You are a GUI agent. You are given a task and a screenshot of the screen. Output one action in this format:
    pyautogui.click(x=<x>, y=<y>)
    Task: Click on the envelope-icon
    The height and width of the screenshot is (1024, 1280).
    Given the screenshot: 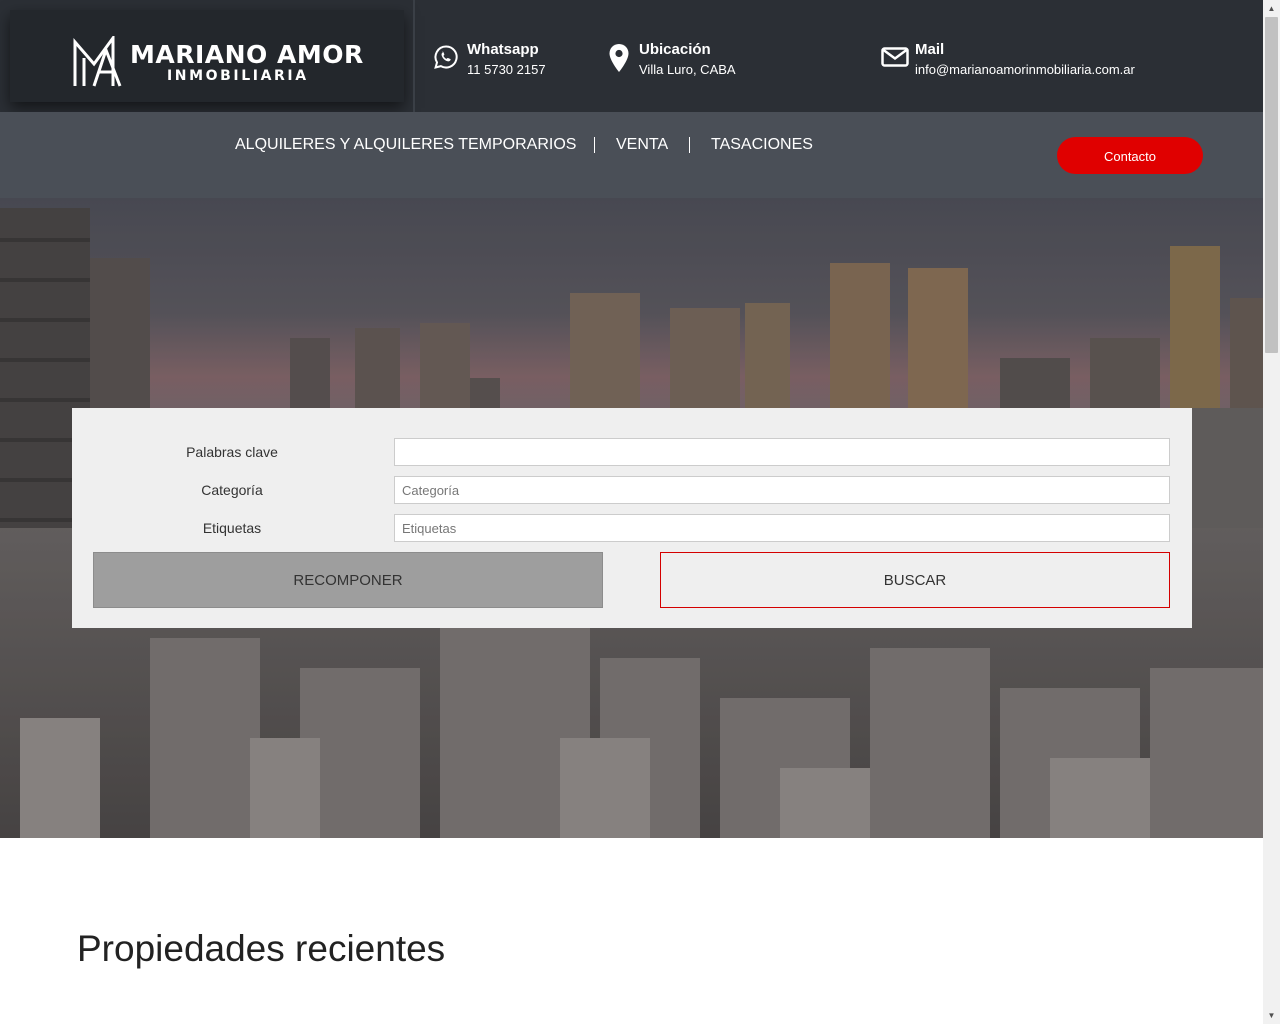 What is the action you would take?
    pyautogui.click(x=895, y=57)
    